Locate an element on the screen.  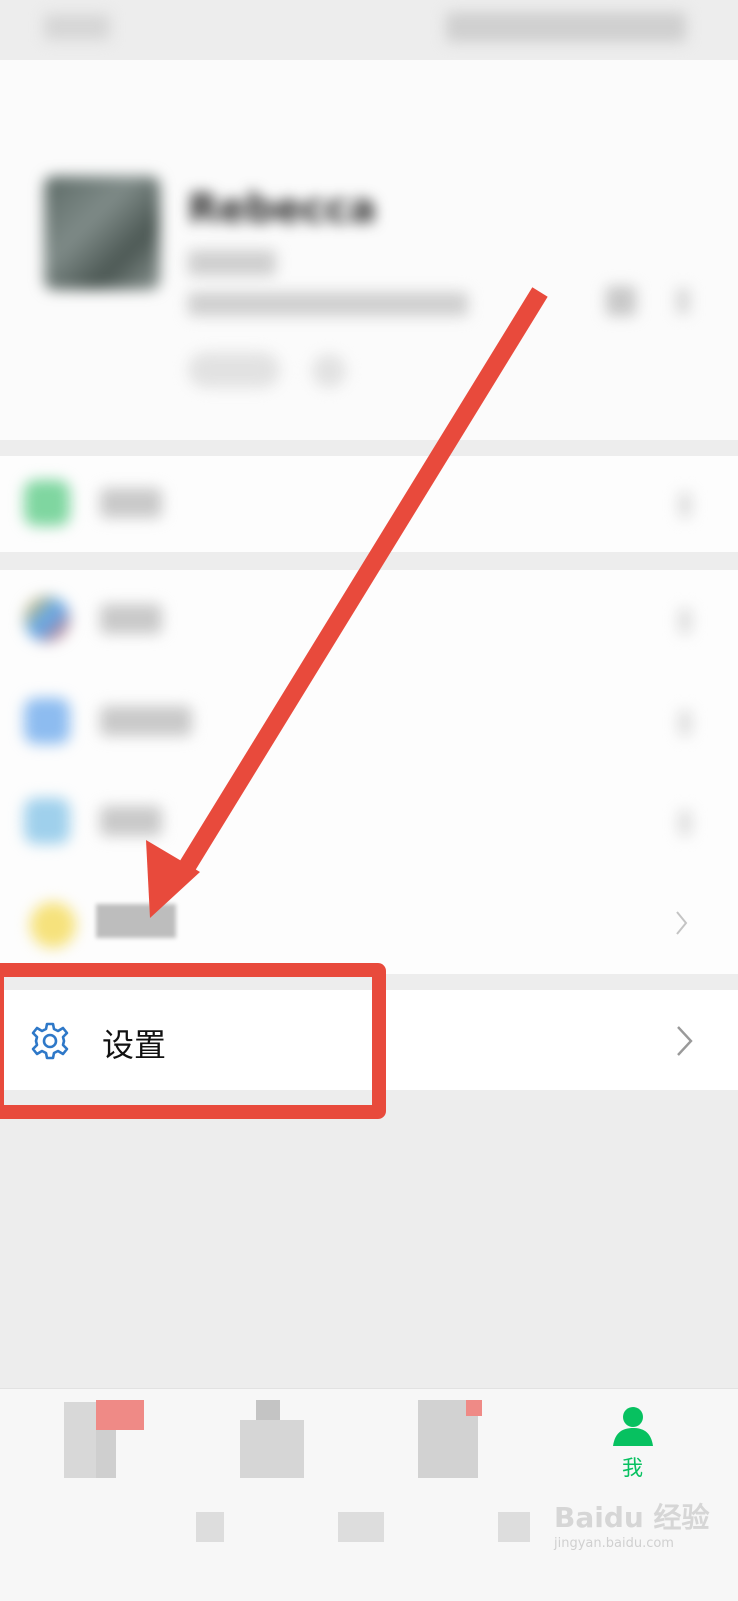
tab-chats-icon-part is located at coordinates (106, 1454).